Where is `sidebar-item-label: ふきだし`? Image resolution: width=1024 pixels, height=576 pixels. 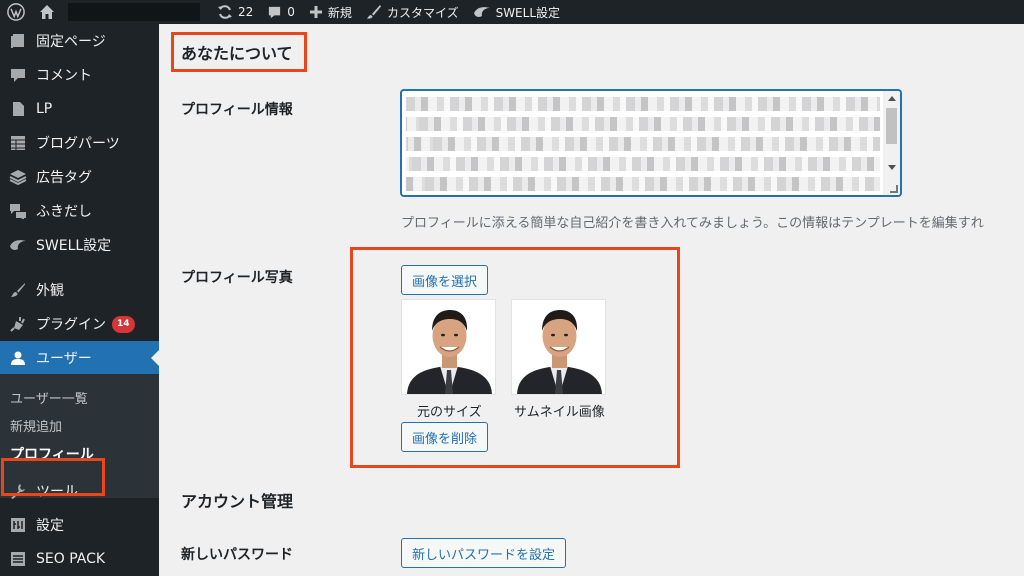
sidebar-item-label: ふきだし is located at coordinates (64, 212).